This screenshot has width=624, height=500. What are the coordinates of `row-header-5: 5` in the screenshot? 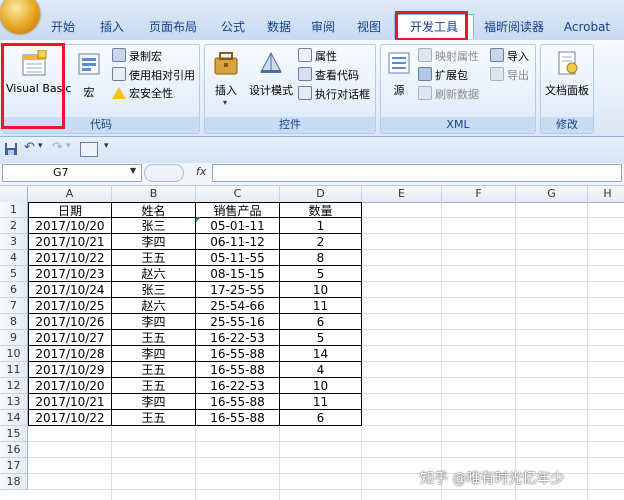 It's located at (14, 274).